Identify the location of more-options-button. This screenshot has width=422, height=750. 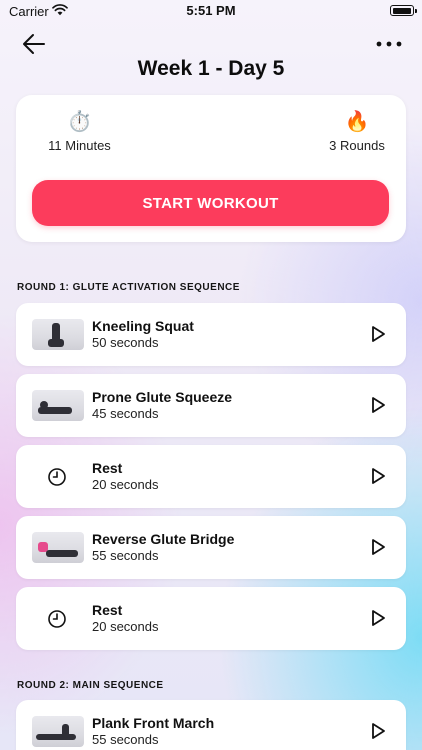
(389, 44).